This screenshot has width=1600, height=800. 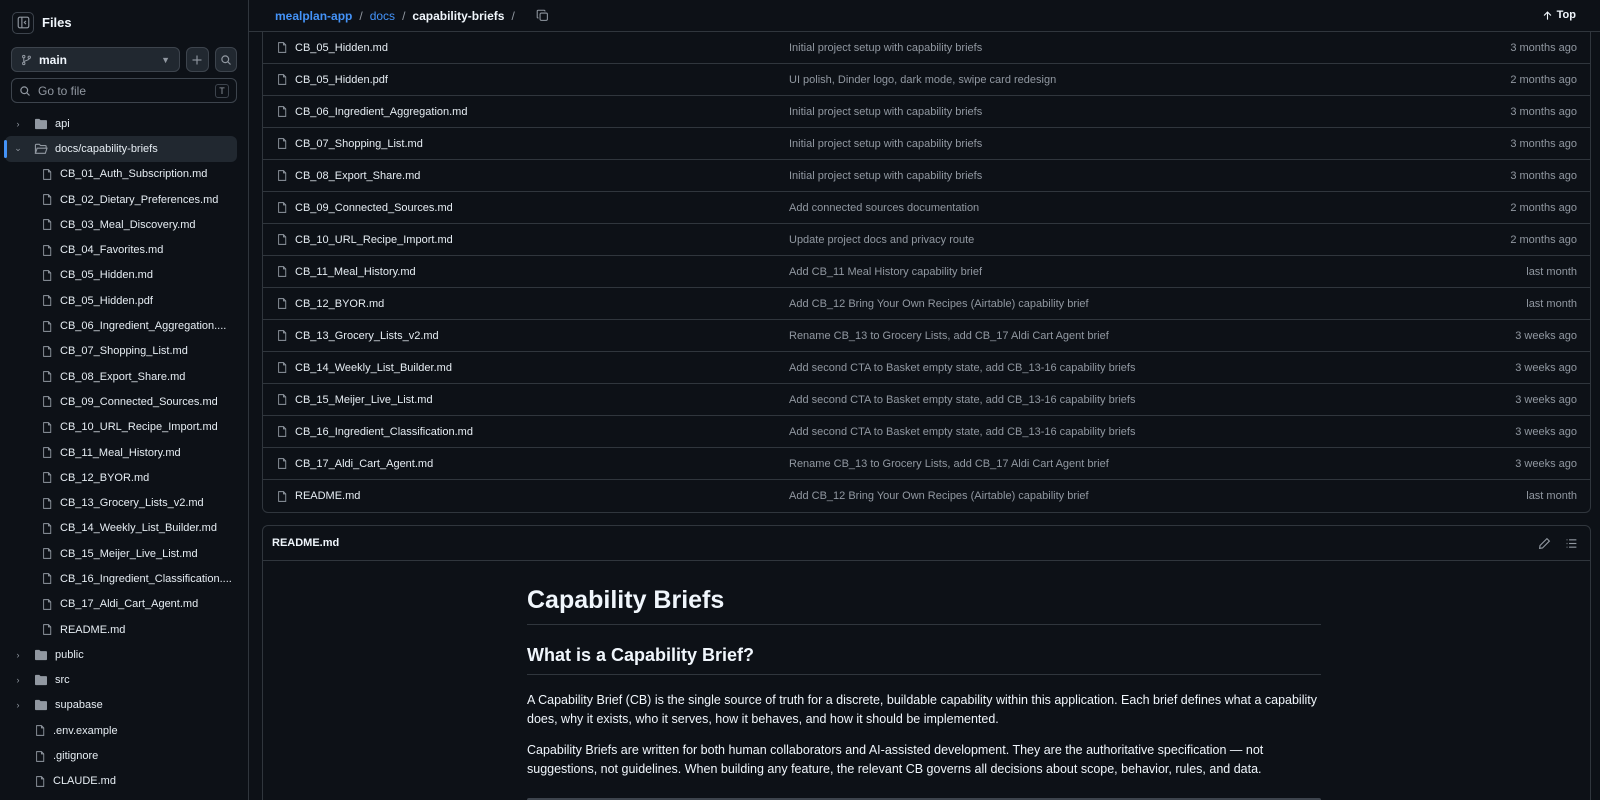 What do you see at coordinates (197, 59) in the screenshot?
I see `add-file-button` at bounding box center [197, 59].